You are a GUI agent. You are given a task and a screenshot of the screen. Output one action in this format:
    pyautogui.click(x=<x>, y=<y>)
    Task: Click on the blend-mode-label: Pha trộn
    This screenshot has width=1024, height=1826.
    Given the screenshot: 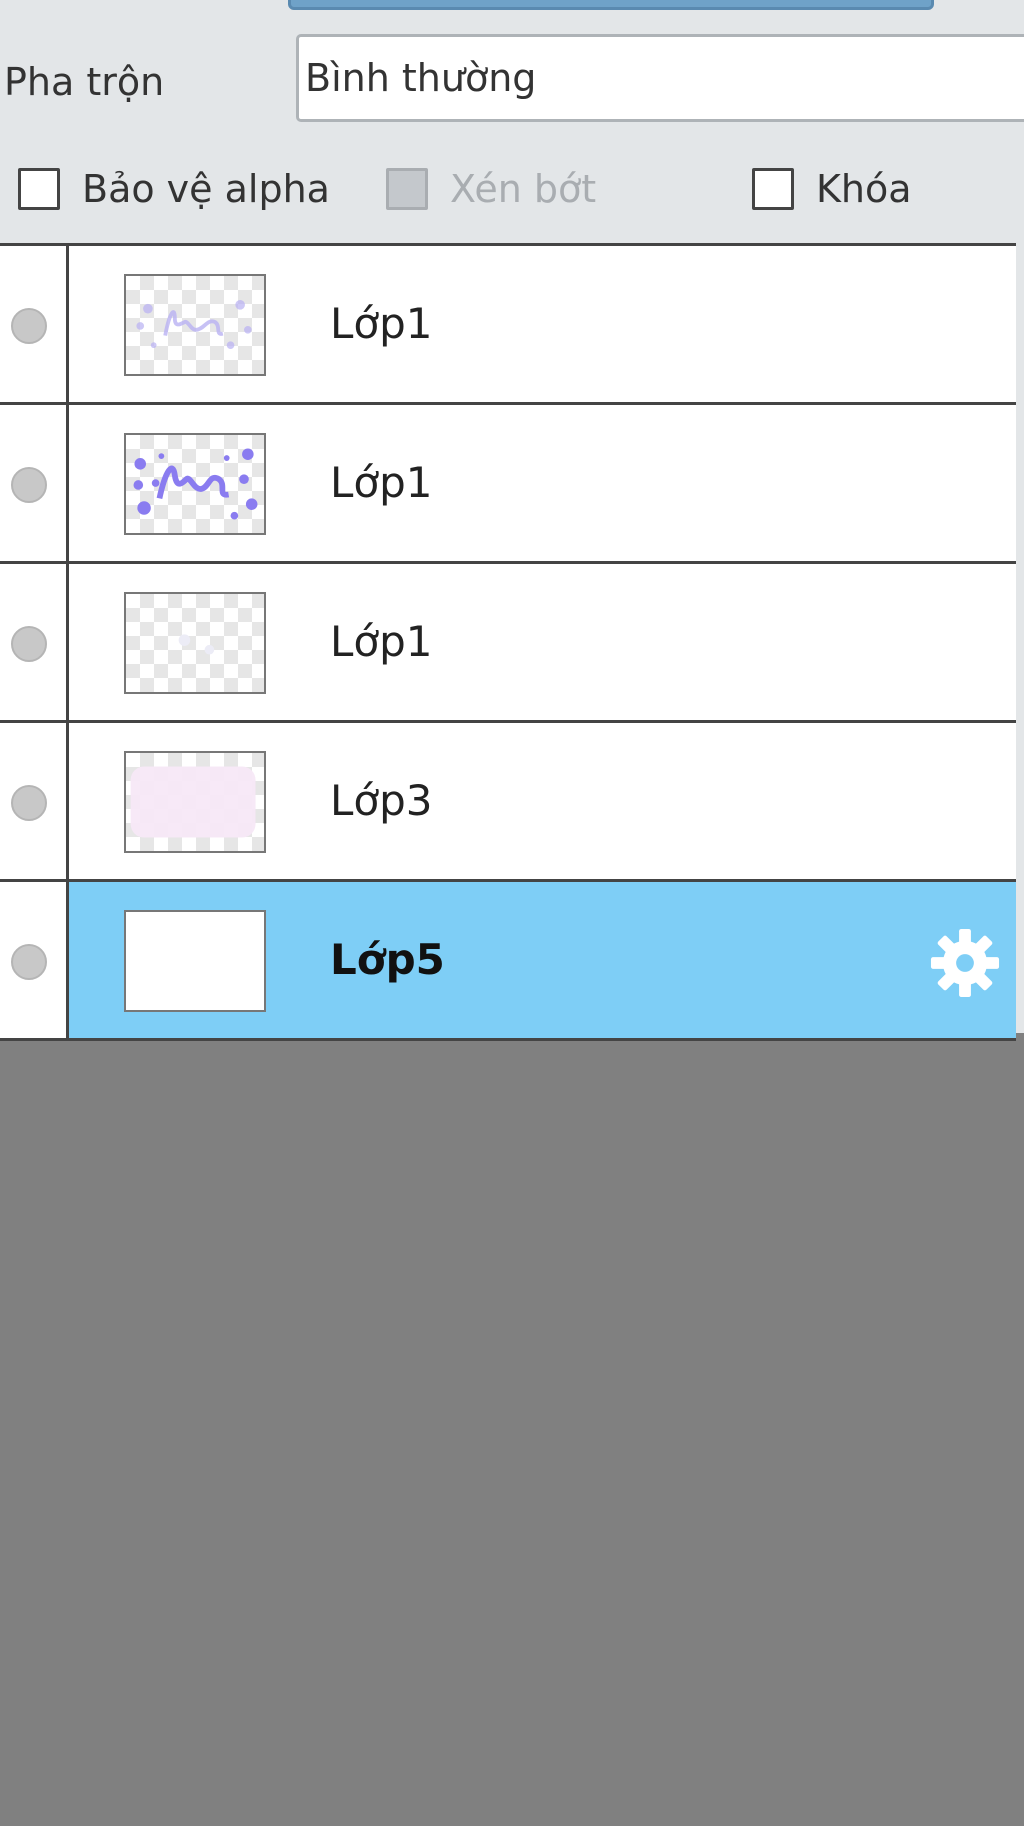 What is the action you would take?
    pyautogui.click(x=84, y=82)
    